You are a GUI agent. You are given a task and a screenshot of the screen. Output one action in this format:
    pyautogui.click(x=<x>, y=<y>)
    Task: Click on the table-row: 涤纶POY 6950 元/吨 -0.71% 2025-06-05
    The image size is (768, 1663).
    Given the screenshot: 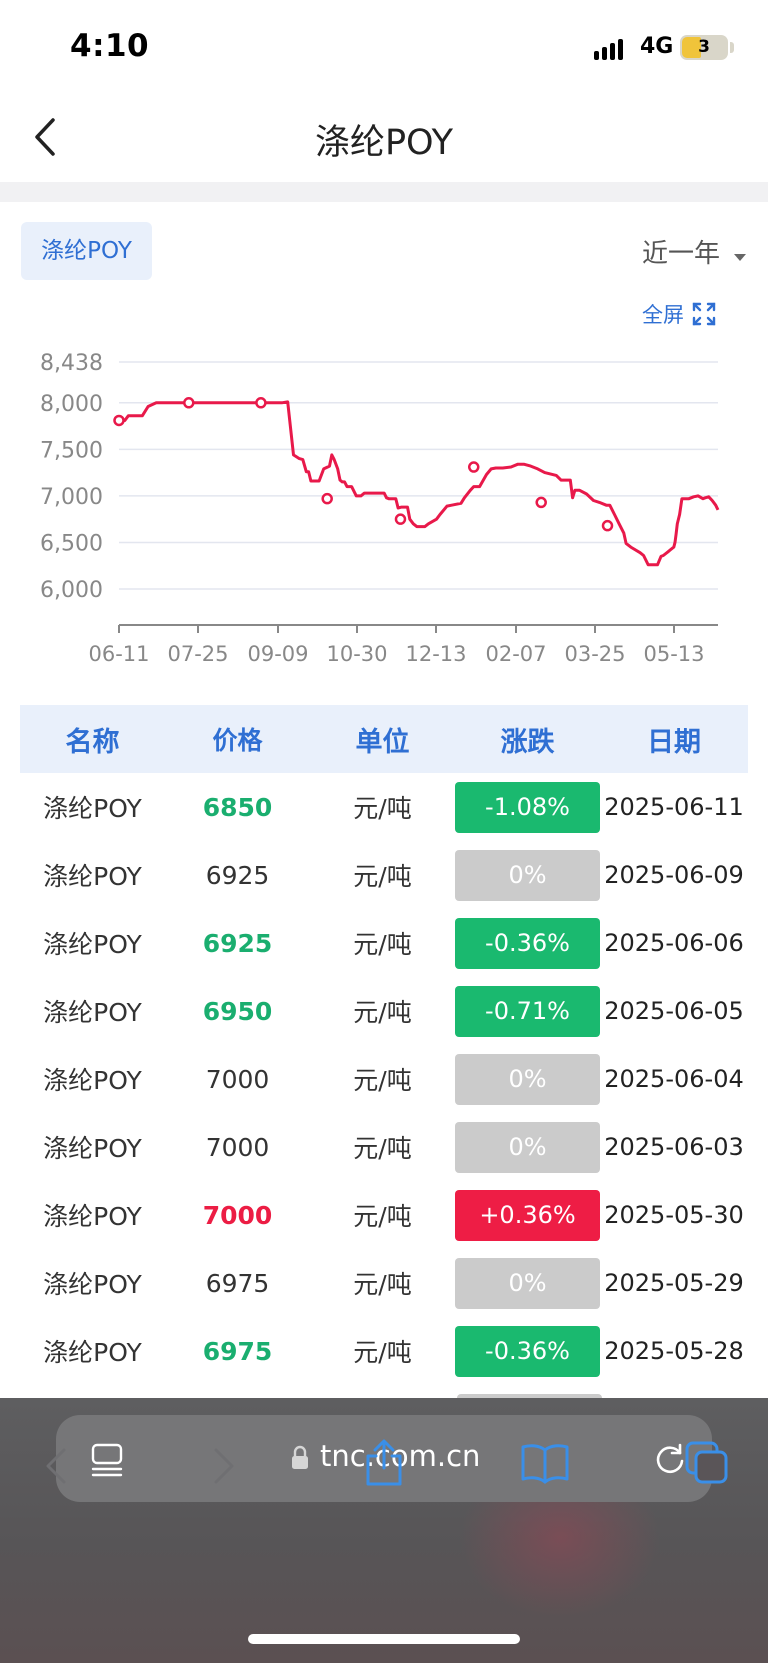 What is the action you would take?
    pyautogui.click(x=384, y=1011)
    